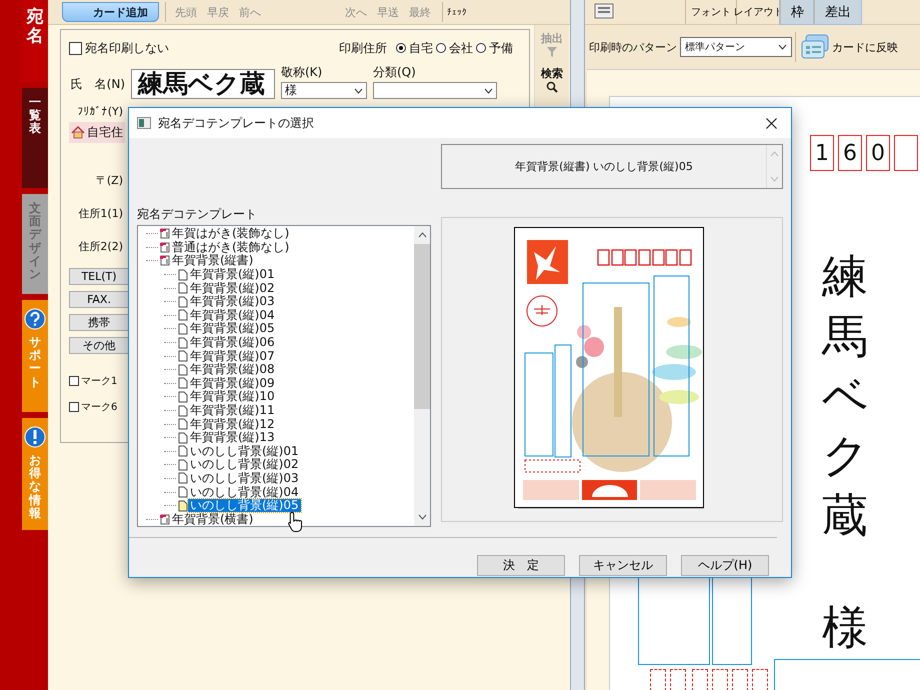 The height and width of the screenshot is (690, 920). What do you see at coordinates (421, 48) in the screenshot?
I see `radio-label: 自宅` at bounding box center [421, 48].